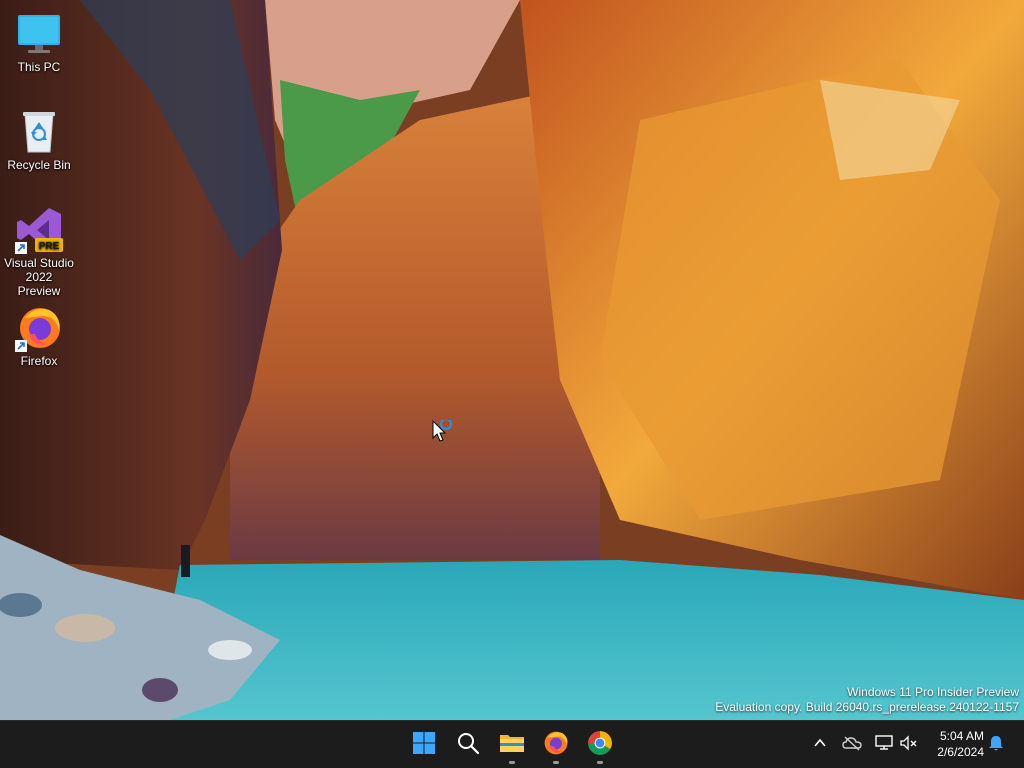  What do you see at coordinates (933, 692) in the screenshot?
I see `watermark-line-edition: Windows 11 Pro Insider Preview` at bounding box center [933, 692].